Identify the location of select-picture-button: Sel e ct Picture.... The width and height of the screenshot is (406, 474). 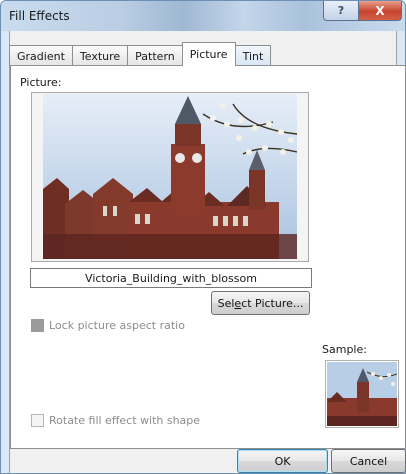
(260, 303).